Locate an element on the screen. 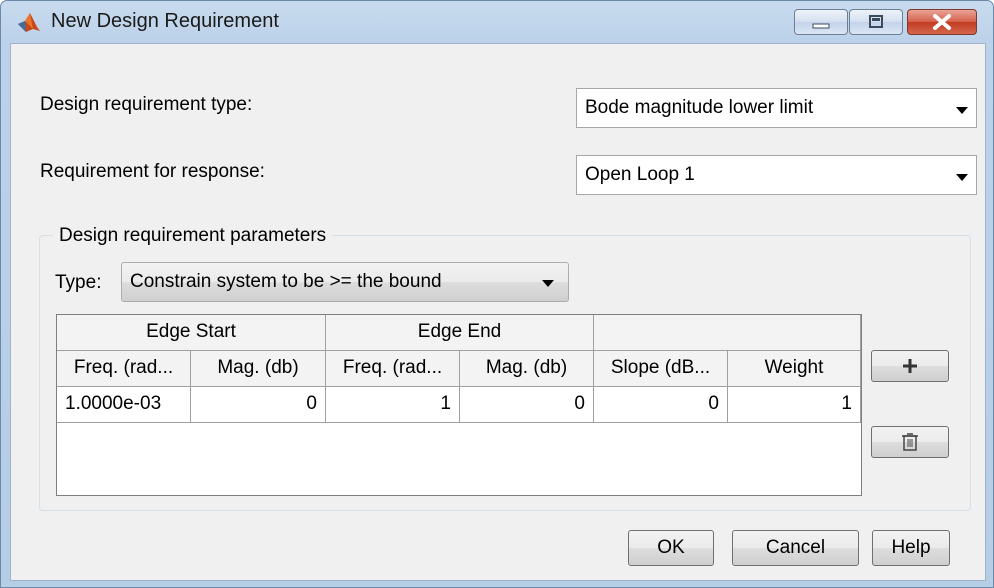 This screenshot has width=994, height=588. add-row-button is located at coordinates (910, 366).